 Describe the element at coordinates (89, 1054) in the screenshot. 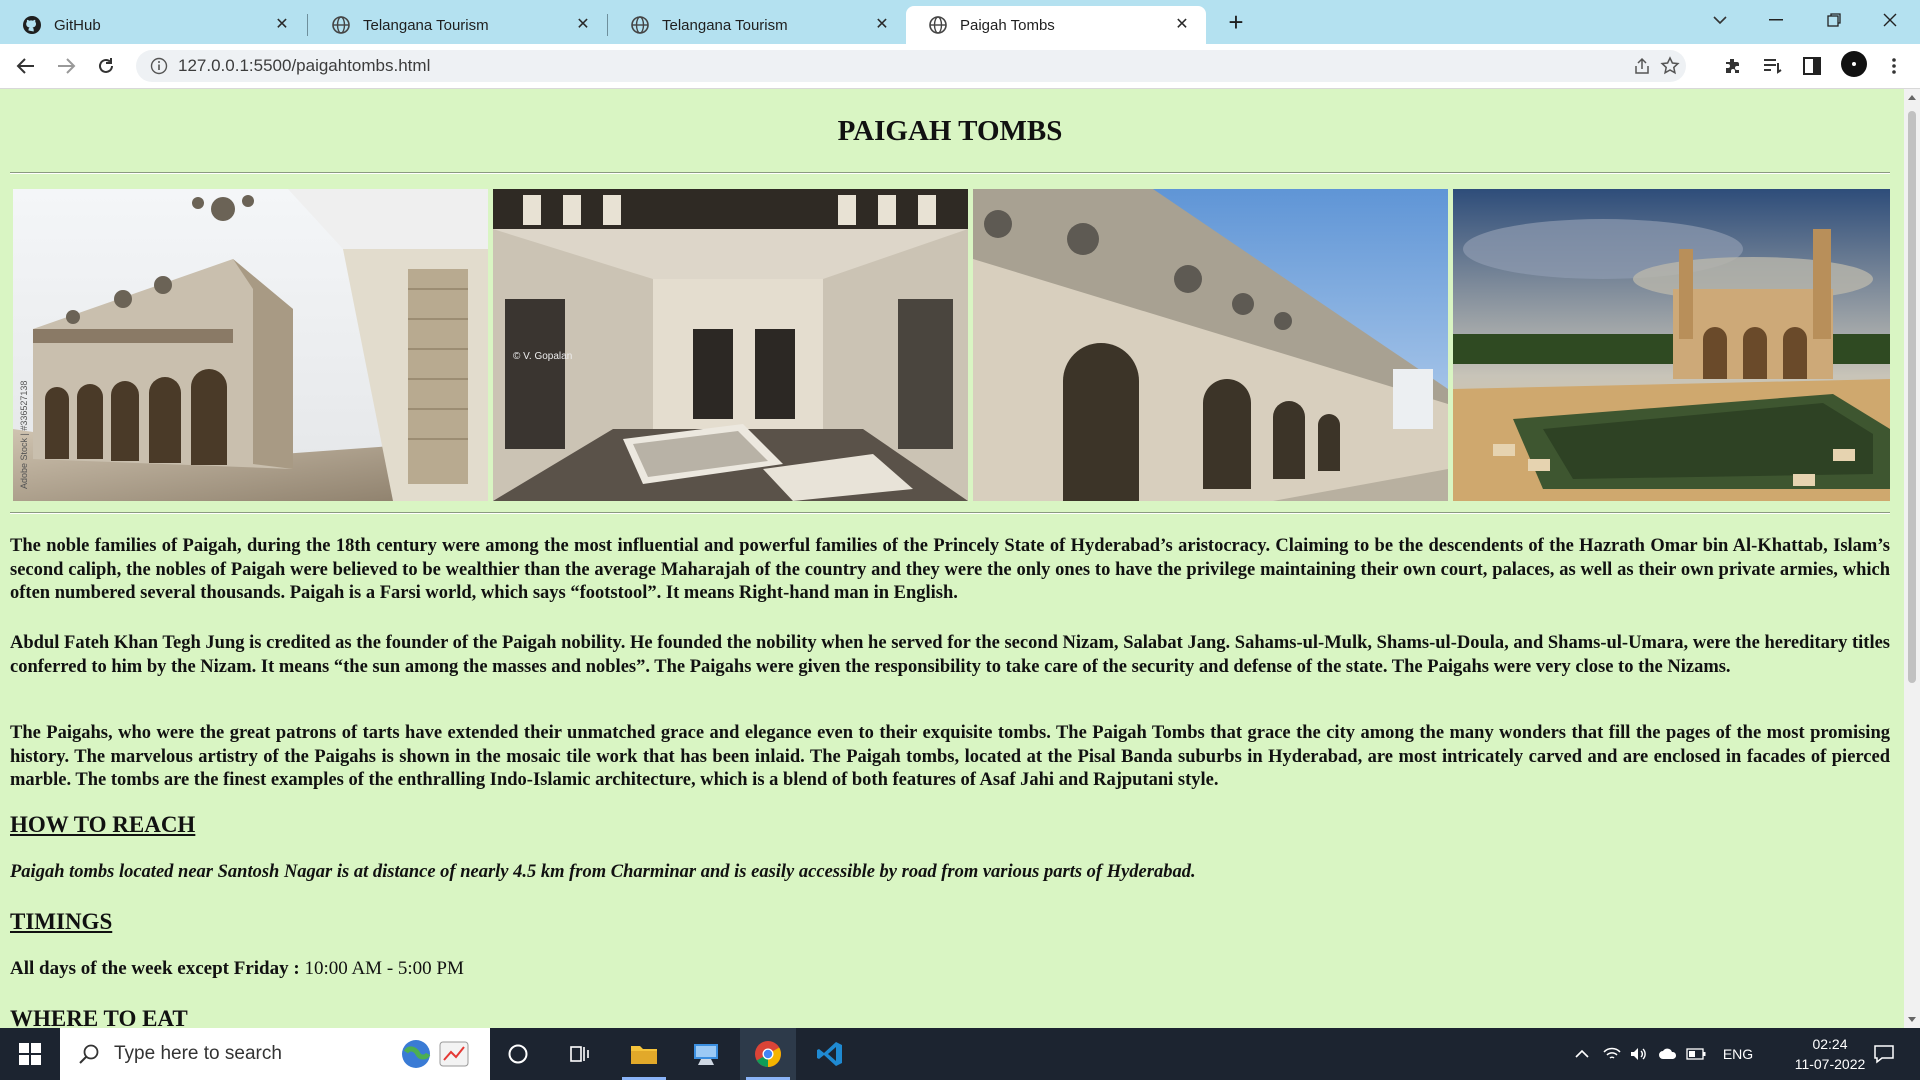

I see `search-icon` at that location.